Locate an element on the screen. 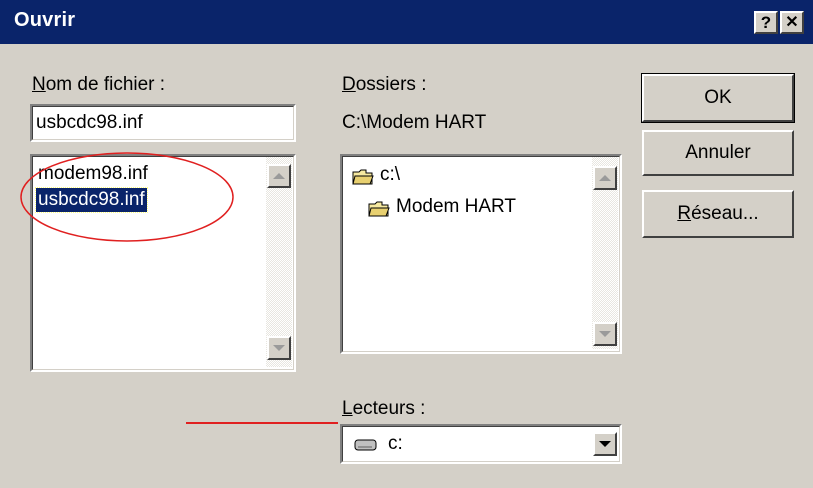 The width and height of the screenshot is (813, 488). close-icon: ✕ is located at coordinates (792, 22).